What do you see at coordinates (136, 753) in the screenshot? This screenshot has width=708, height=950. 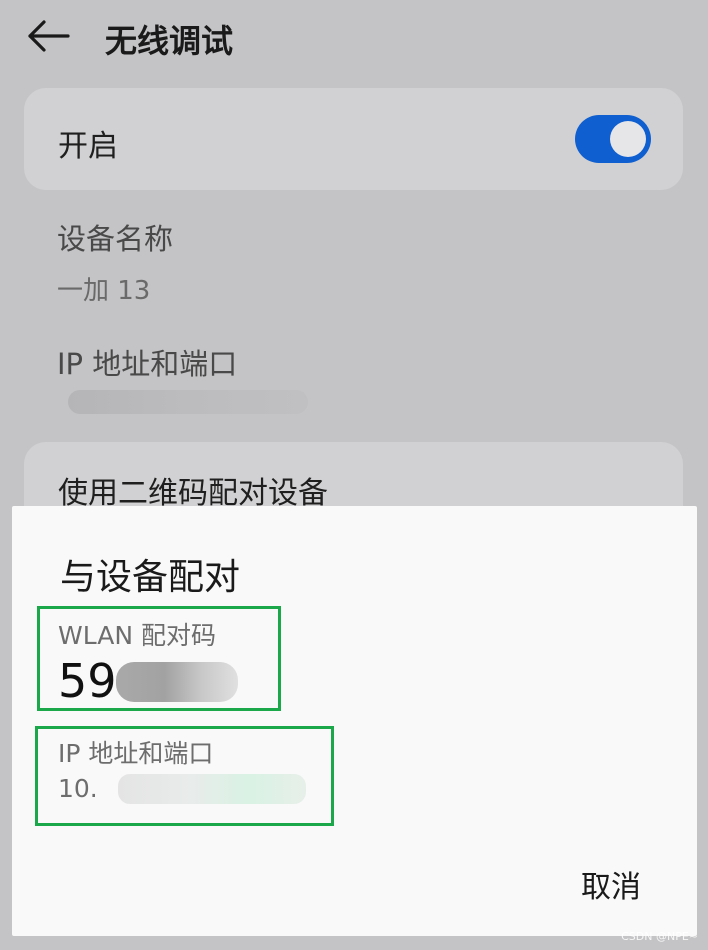 I see `dialog-ip-label: IP 地址和端口` at bounding box center [136, 753].